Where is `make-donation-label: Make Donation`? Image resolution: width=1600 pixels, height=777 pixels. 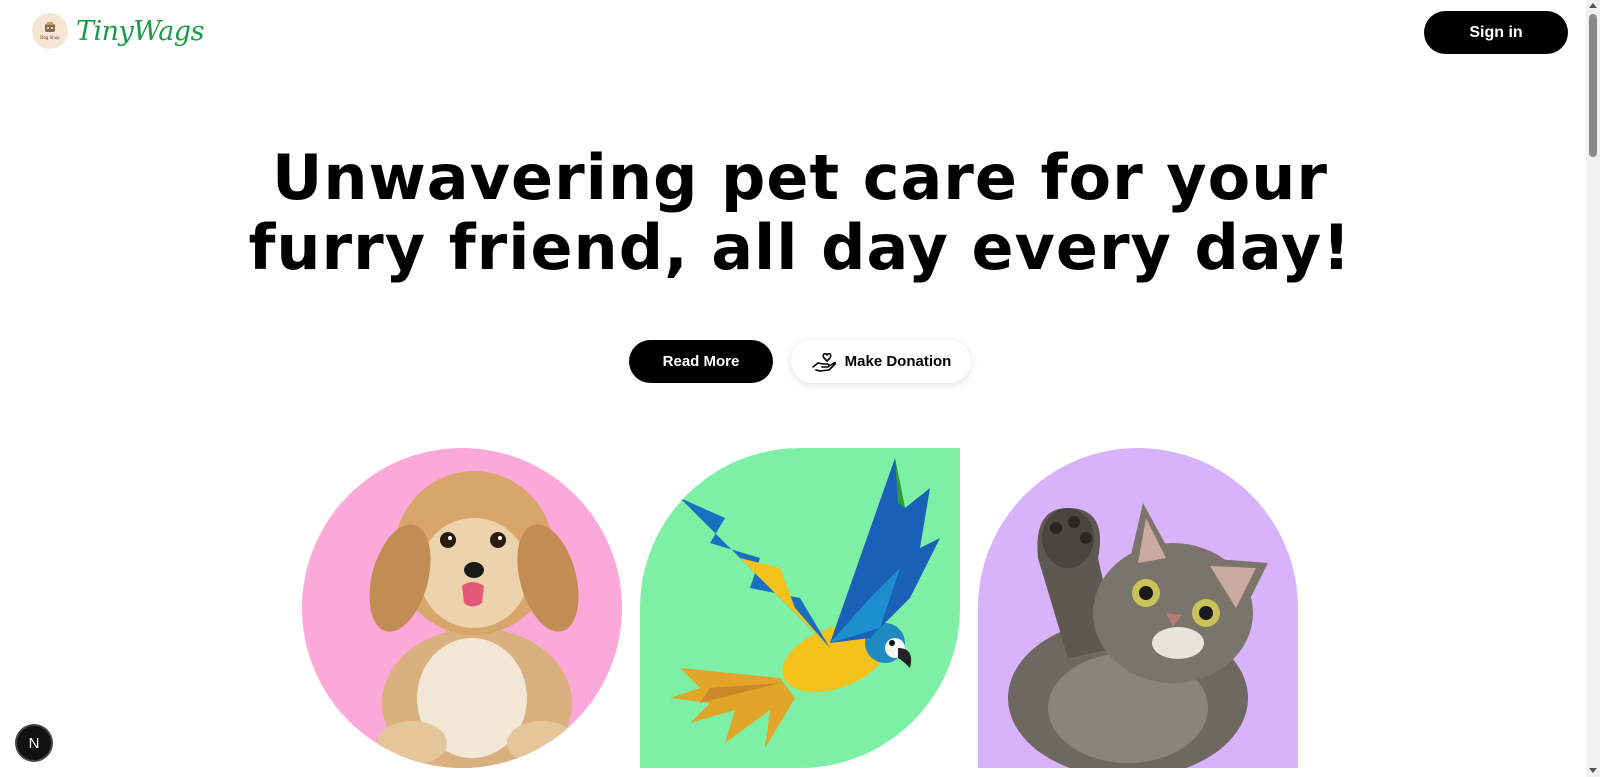 make-donation-label: Make Donation is located at coordinates (898, 361).